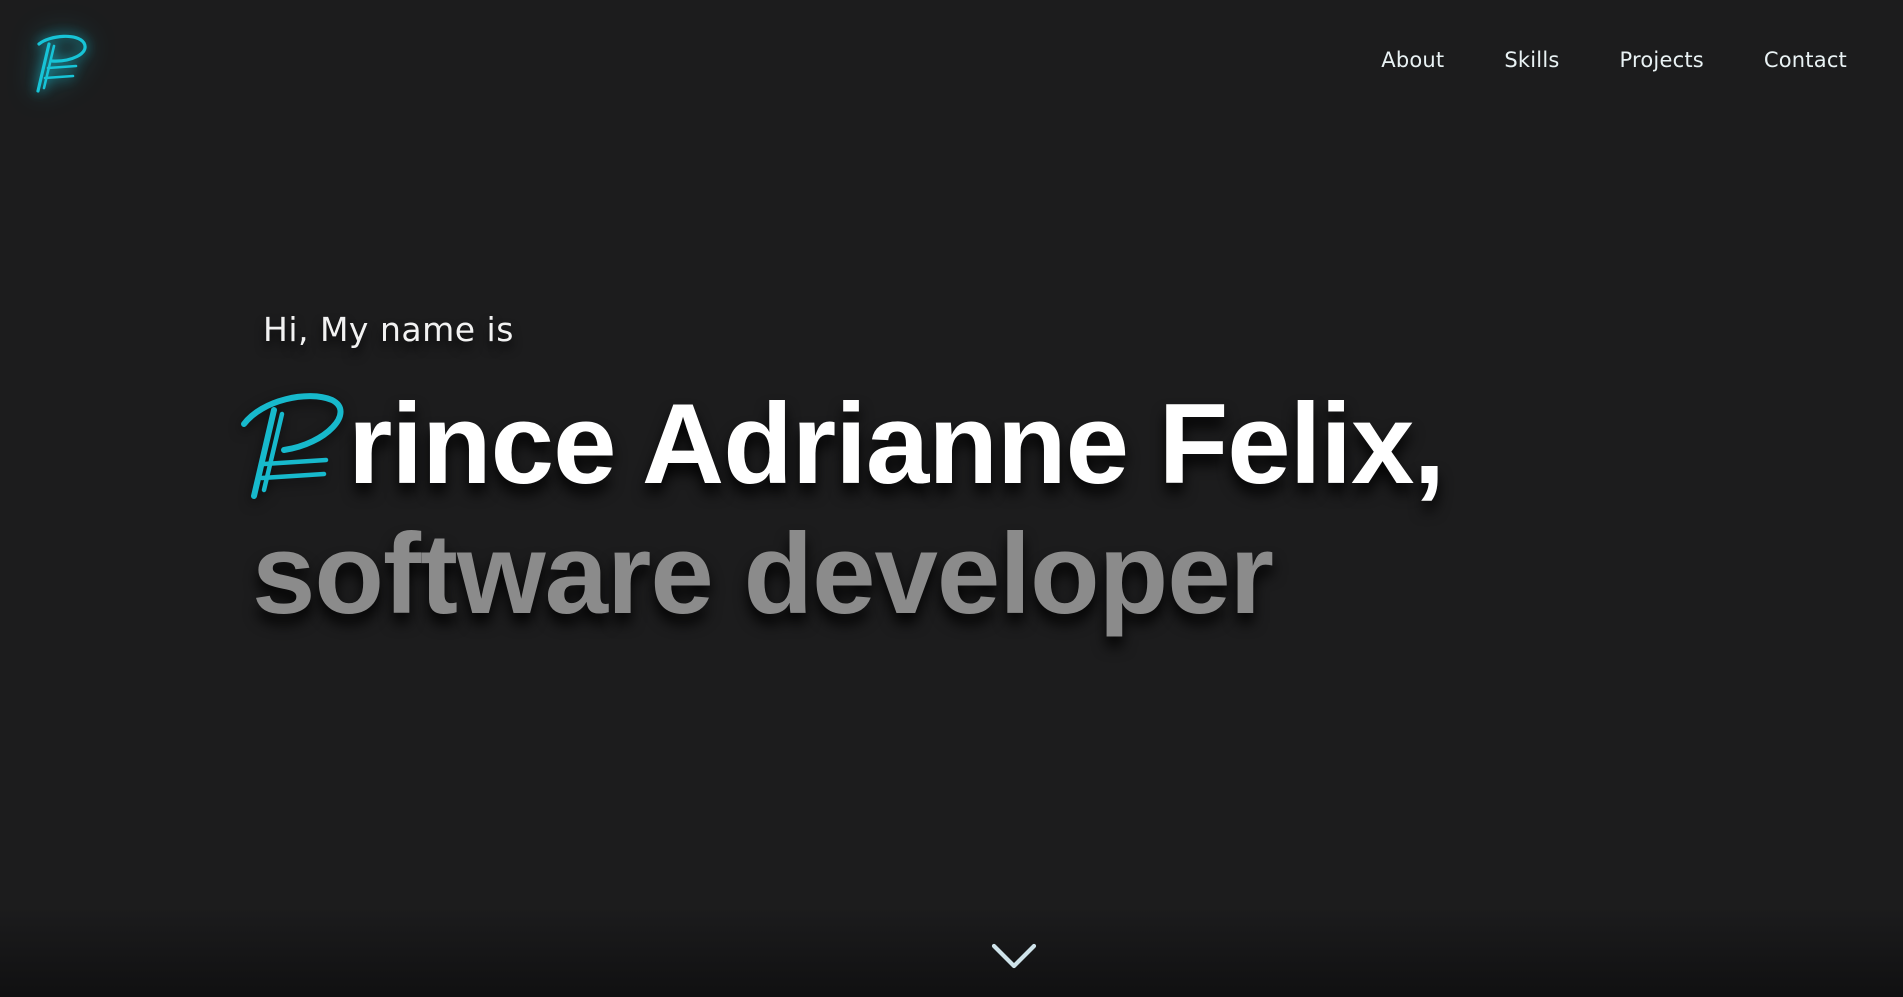 The width and height of the screenshot is (1903, 997). Describe the element at coordinates (65, 65) in the screenshot. I see `logo-icon` at that location.